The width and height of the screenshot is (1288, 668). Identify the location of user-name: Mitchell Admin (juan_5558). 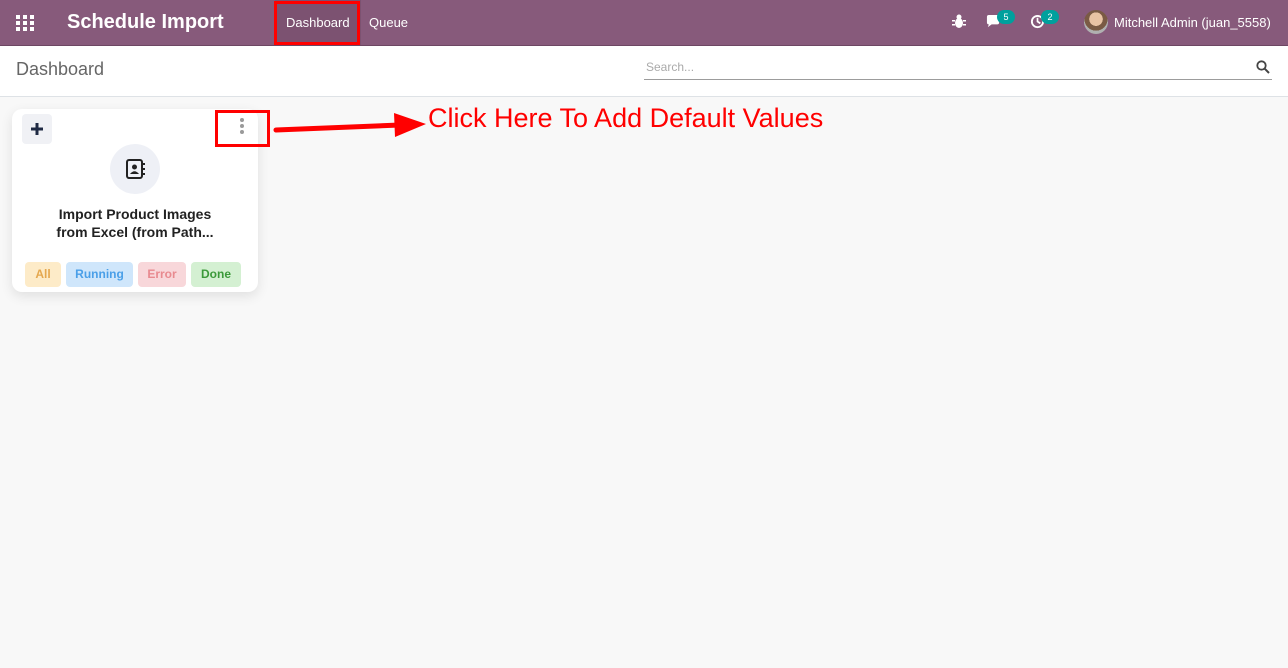
(1192, 22).